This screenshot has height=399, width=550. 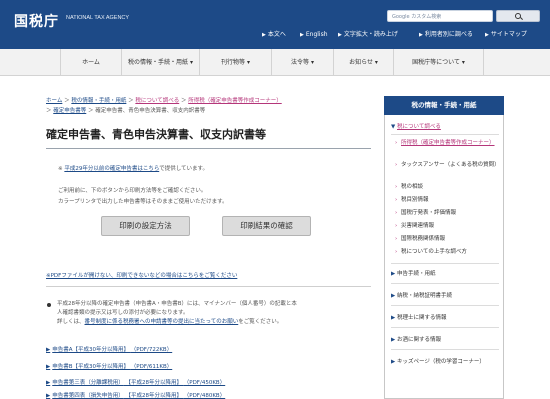 I want to click on search-button, so click(x=518, y=16).